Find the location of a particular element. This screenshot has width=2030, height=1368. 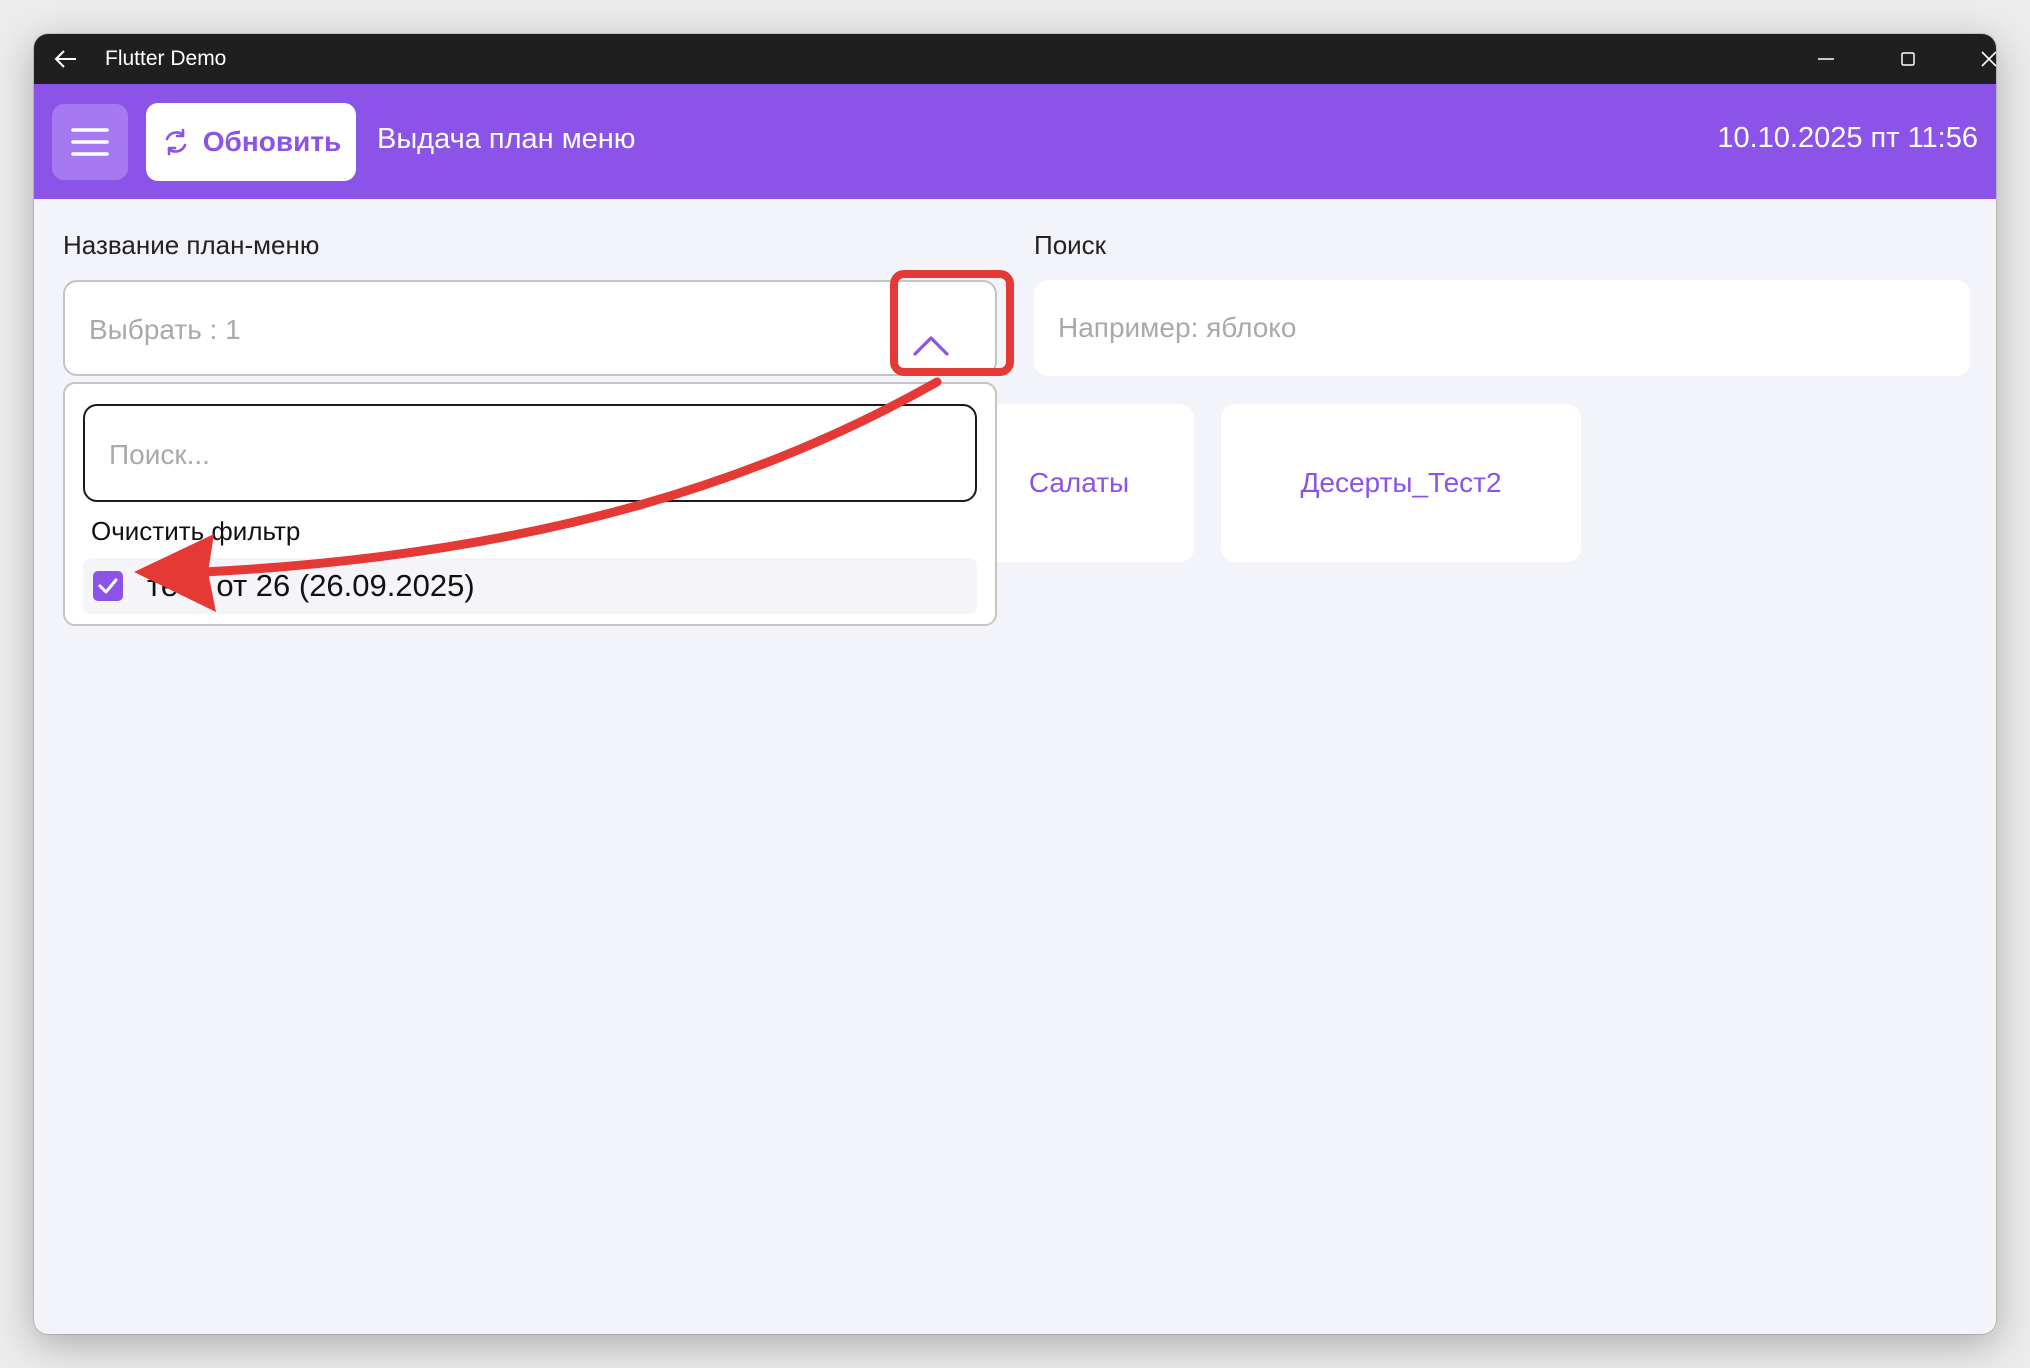

refresh-button-label: Обновить is located at coordinates (272, 141).